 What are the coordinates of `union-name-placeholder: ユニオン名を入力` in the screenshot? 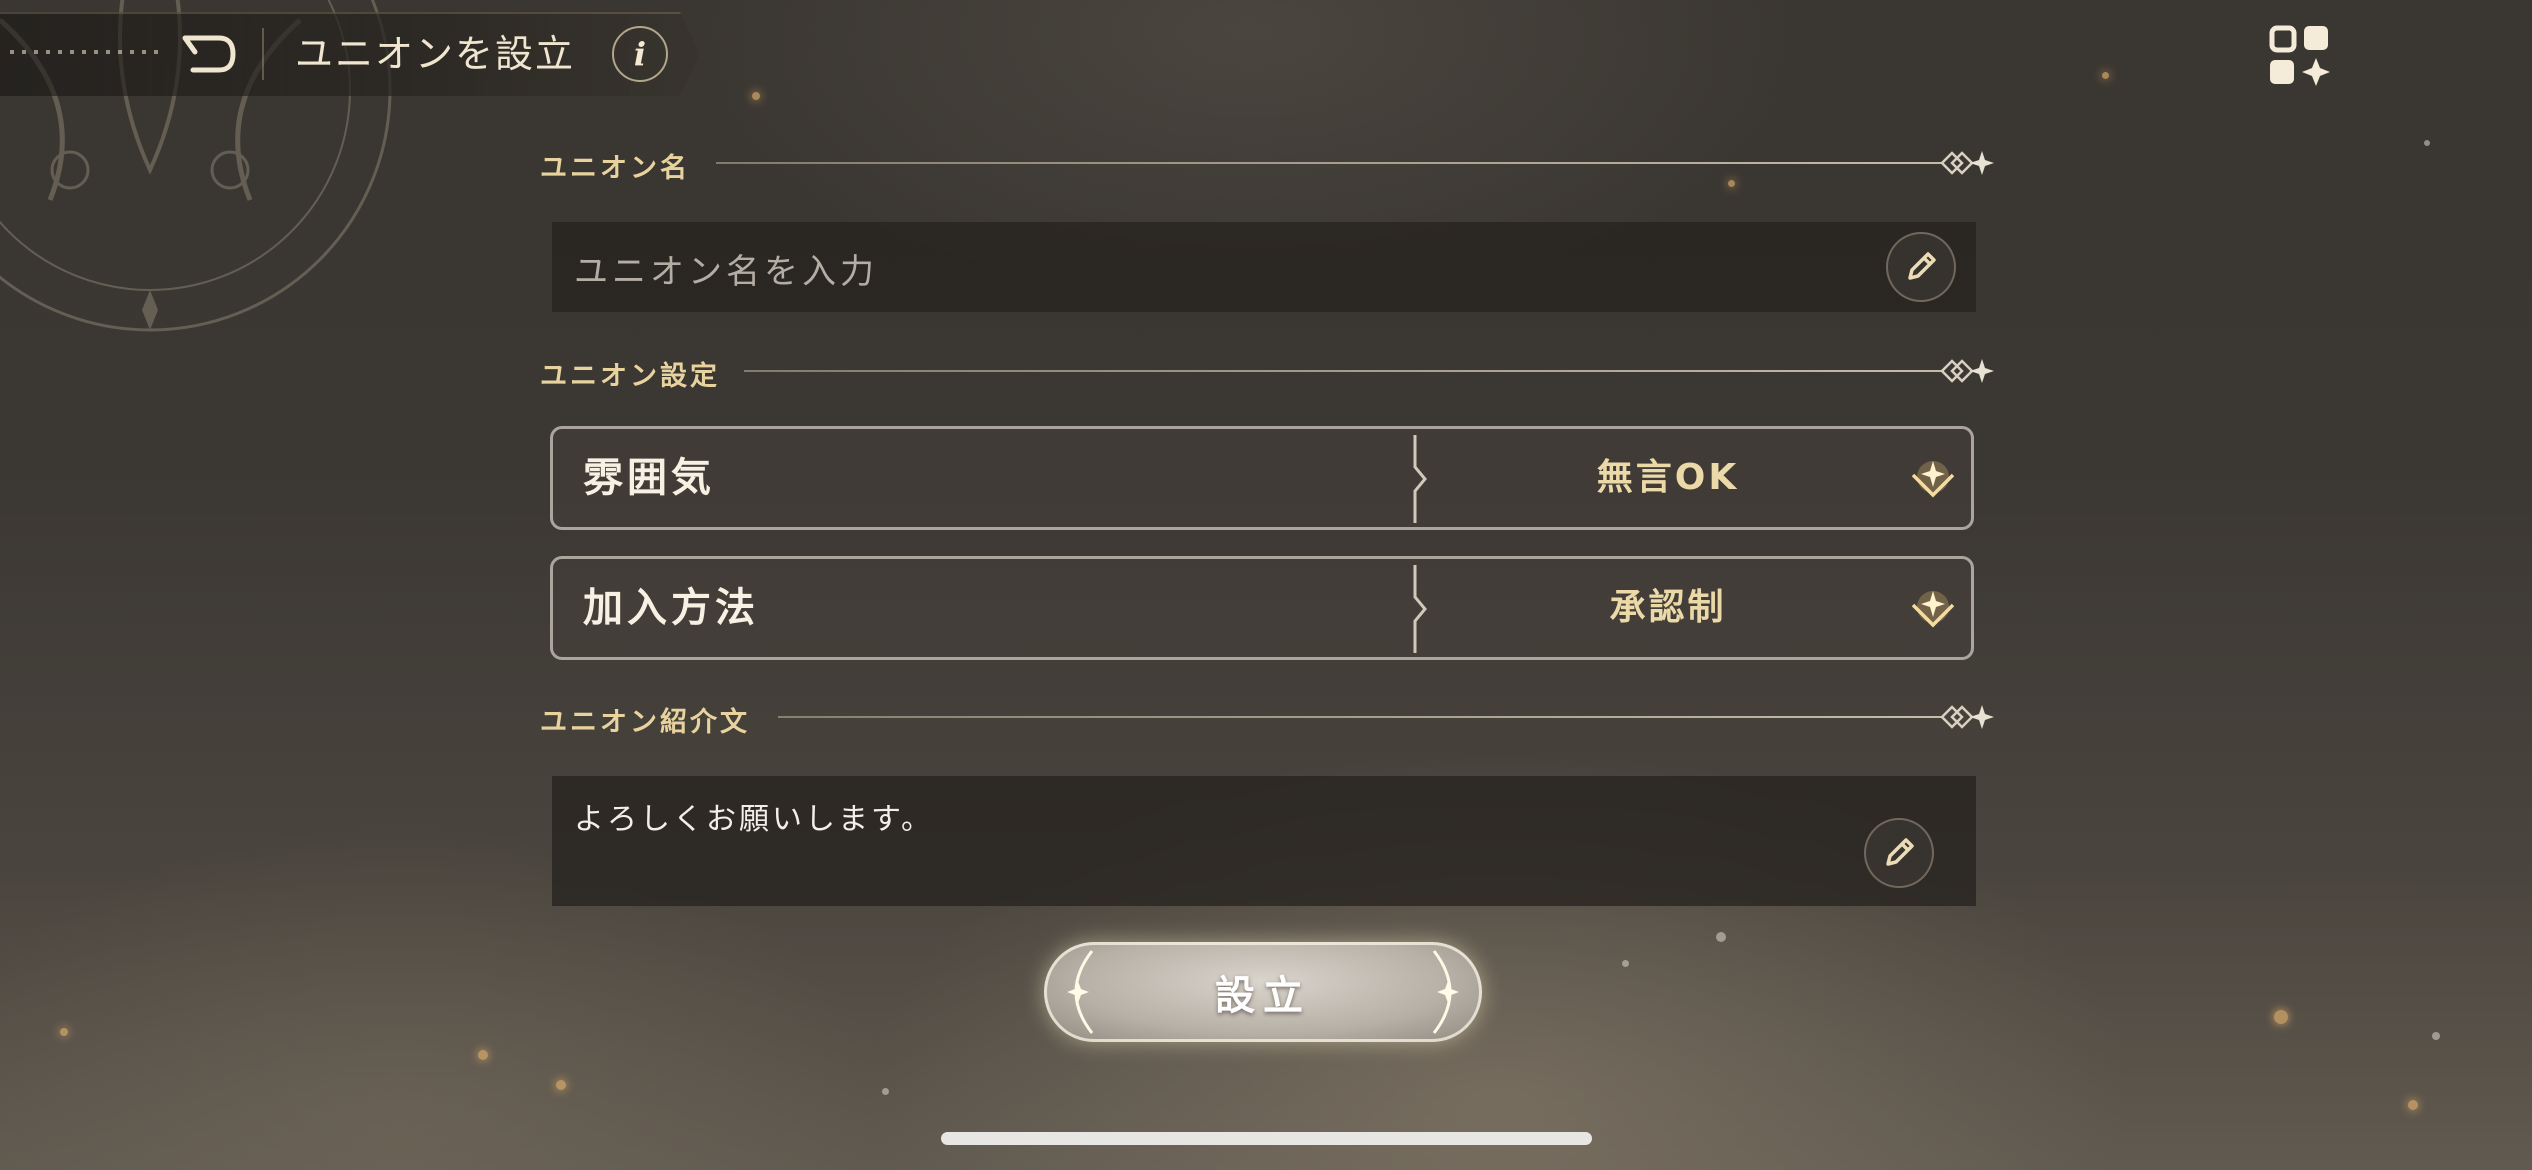 It's located at (726, 272).